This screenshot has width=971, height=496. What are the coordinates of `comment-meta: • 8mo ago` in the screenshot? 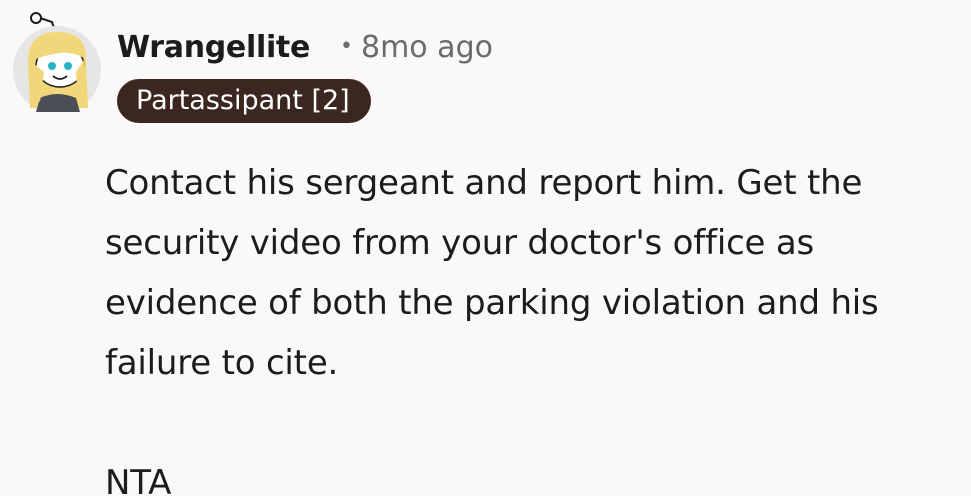 It's located at (416, 49).